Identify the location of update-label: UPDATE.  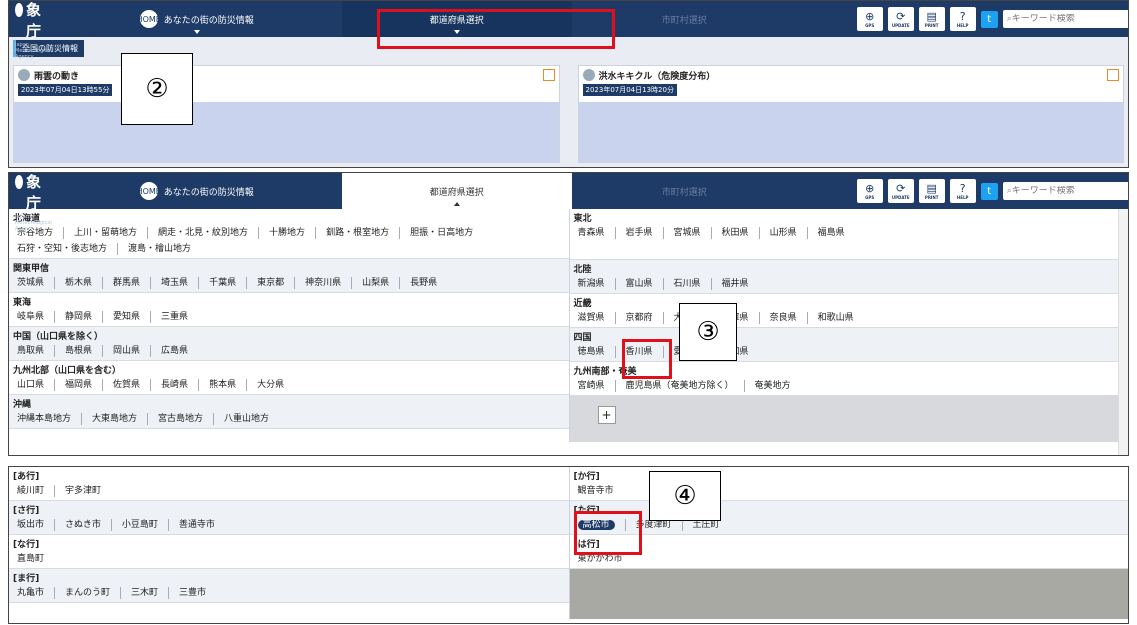
(900, 197).